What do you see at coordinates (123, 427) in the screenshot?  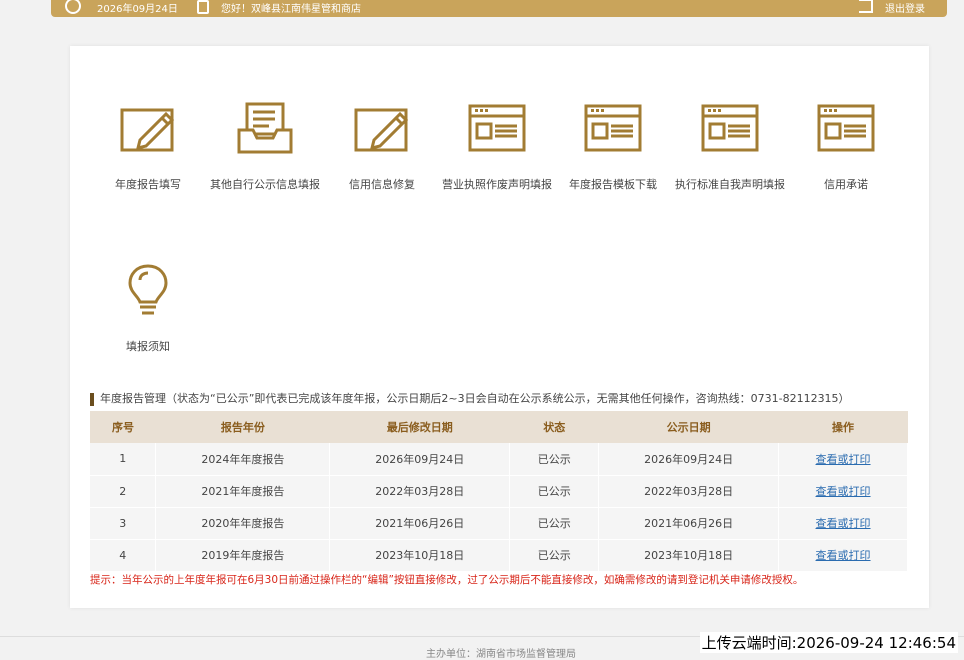 I see `column-header: 序号` at bounding box center [123, 427].